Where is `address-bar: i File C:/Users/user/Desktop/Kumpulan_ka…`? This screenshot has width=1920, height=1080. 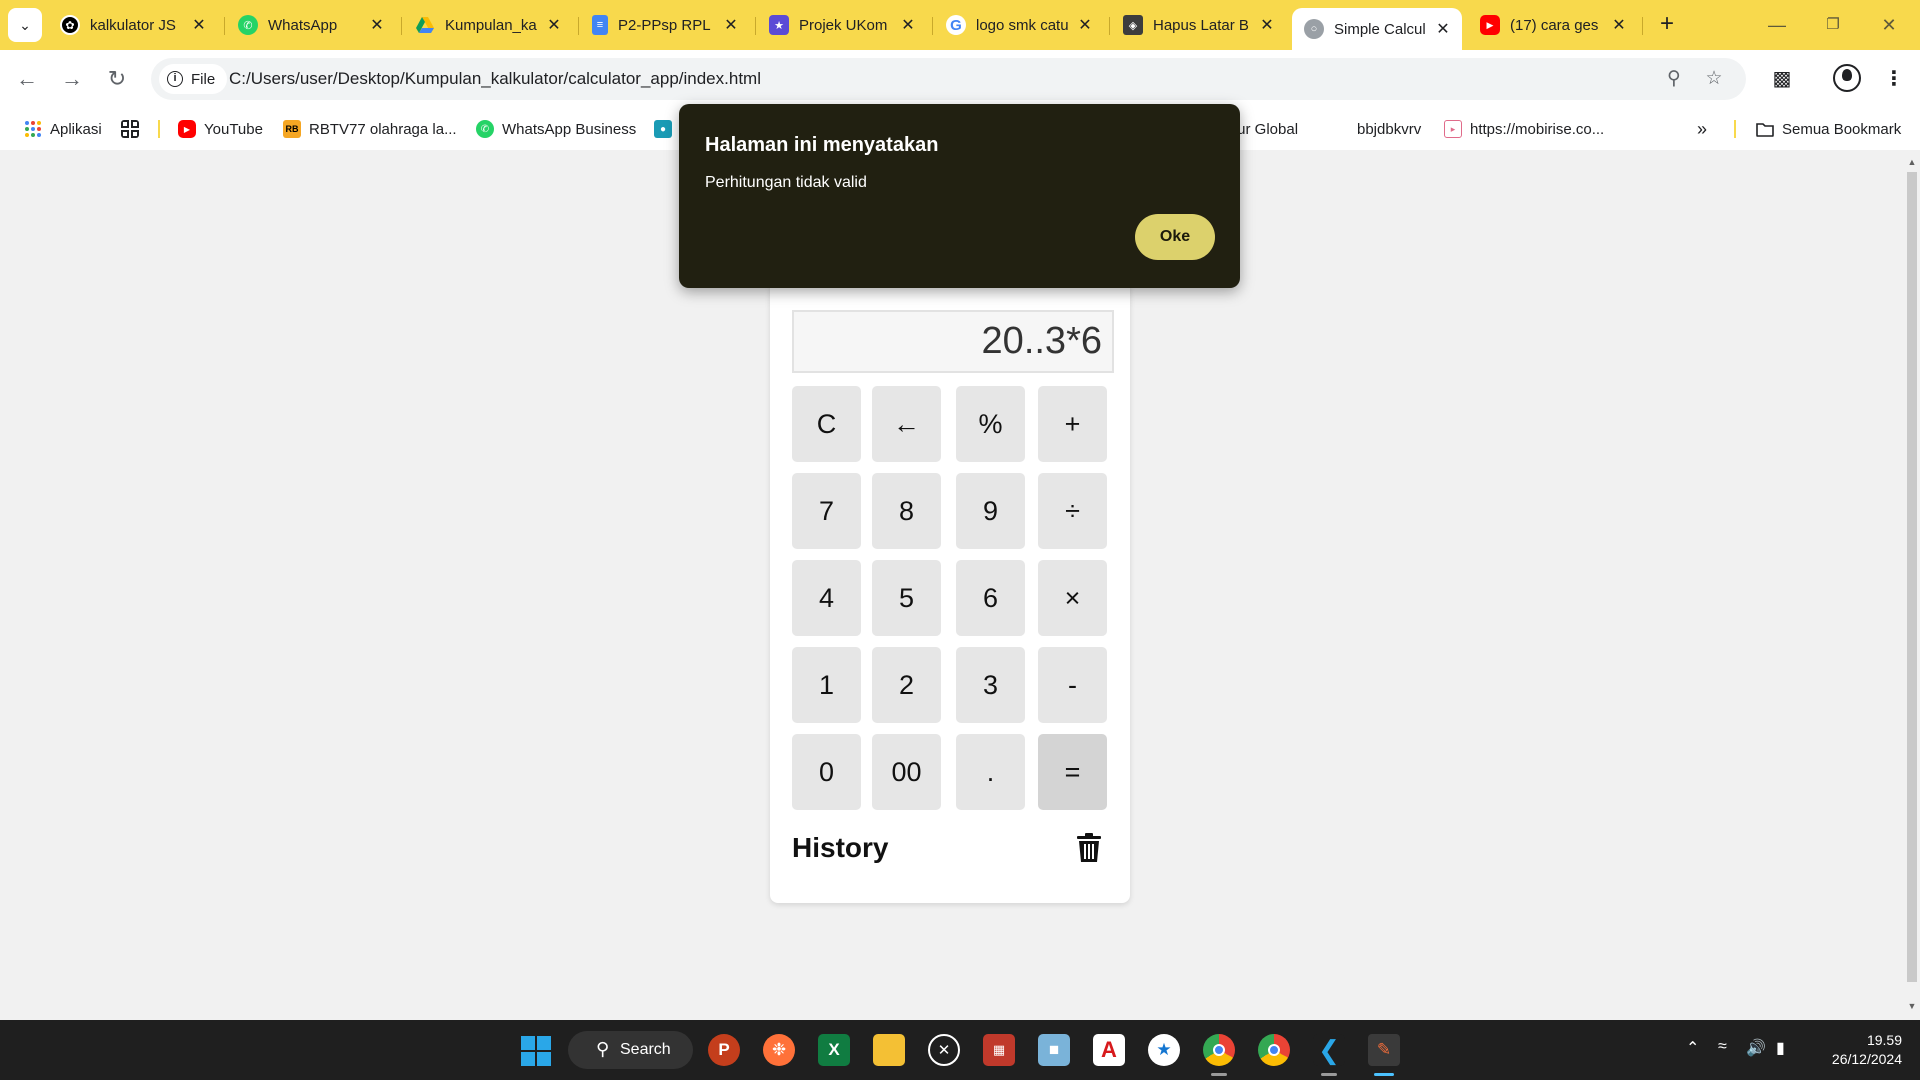
address-bar: i File C:/Users/user/Desktop/Kumpulan_ka… is located at coordinates (948, 79).